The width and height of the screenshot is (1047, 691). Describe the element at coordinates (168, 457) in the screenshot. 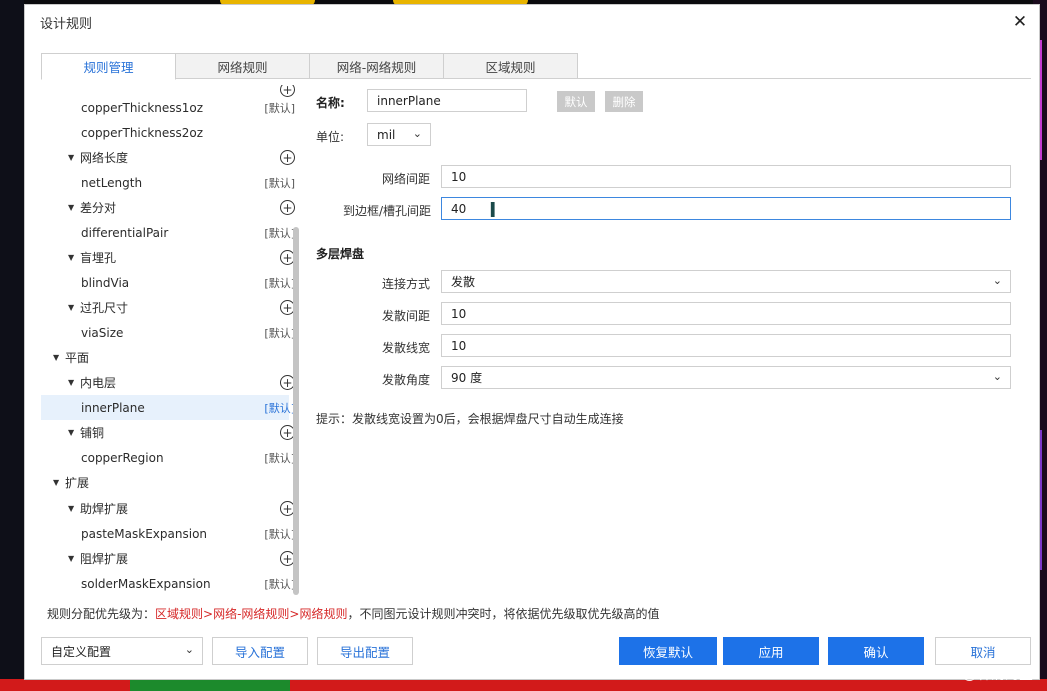

I see `tree-item-copperregion: copperRegion [默认]` at that location.